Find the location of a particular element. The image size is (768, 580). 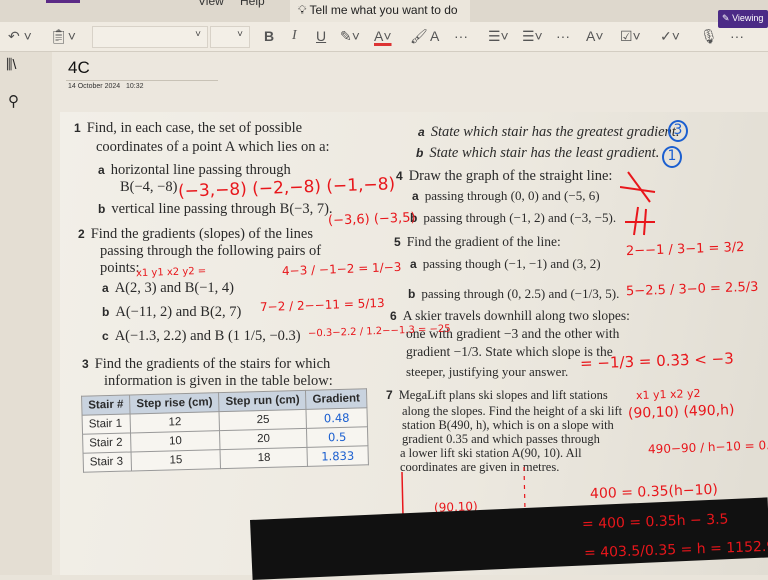

hw-q2b: 7−2 / 2−−11 = 5/13 is located at coordinates (322, 305).